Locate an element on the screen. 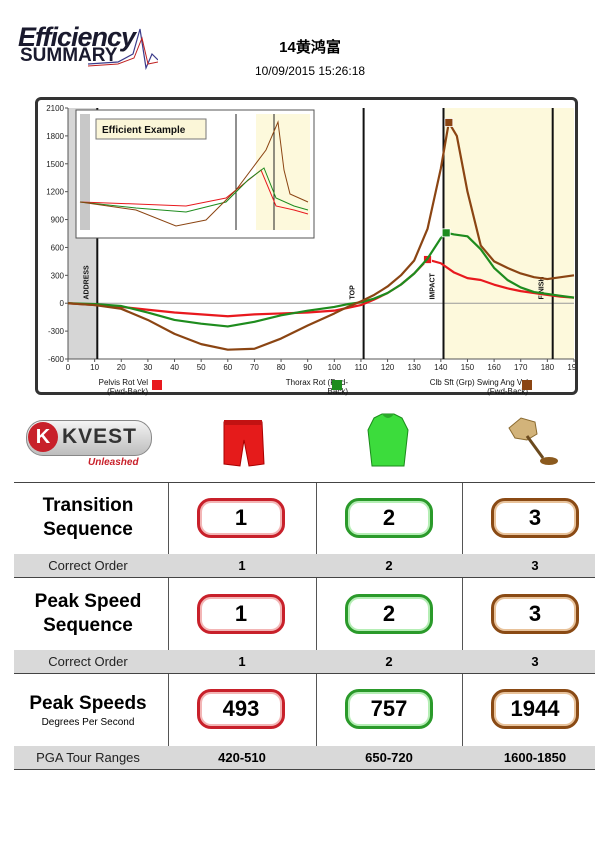 The image size is (595, 842). y-tick-label: 1800 is located at coordinates (55, 136).